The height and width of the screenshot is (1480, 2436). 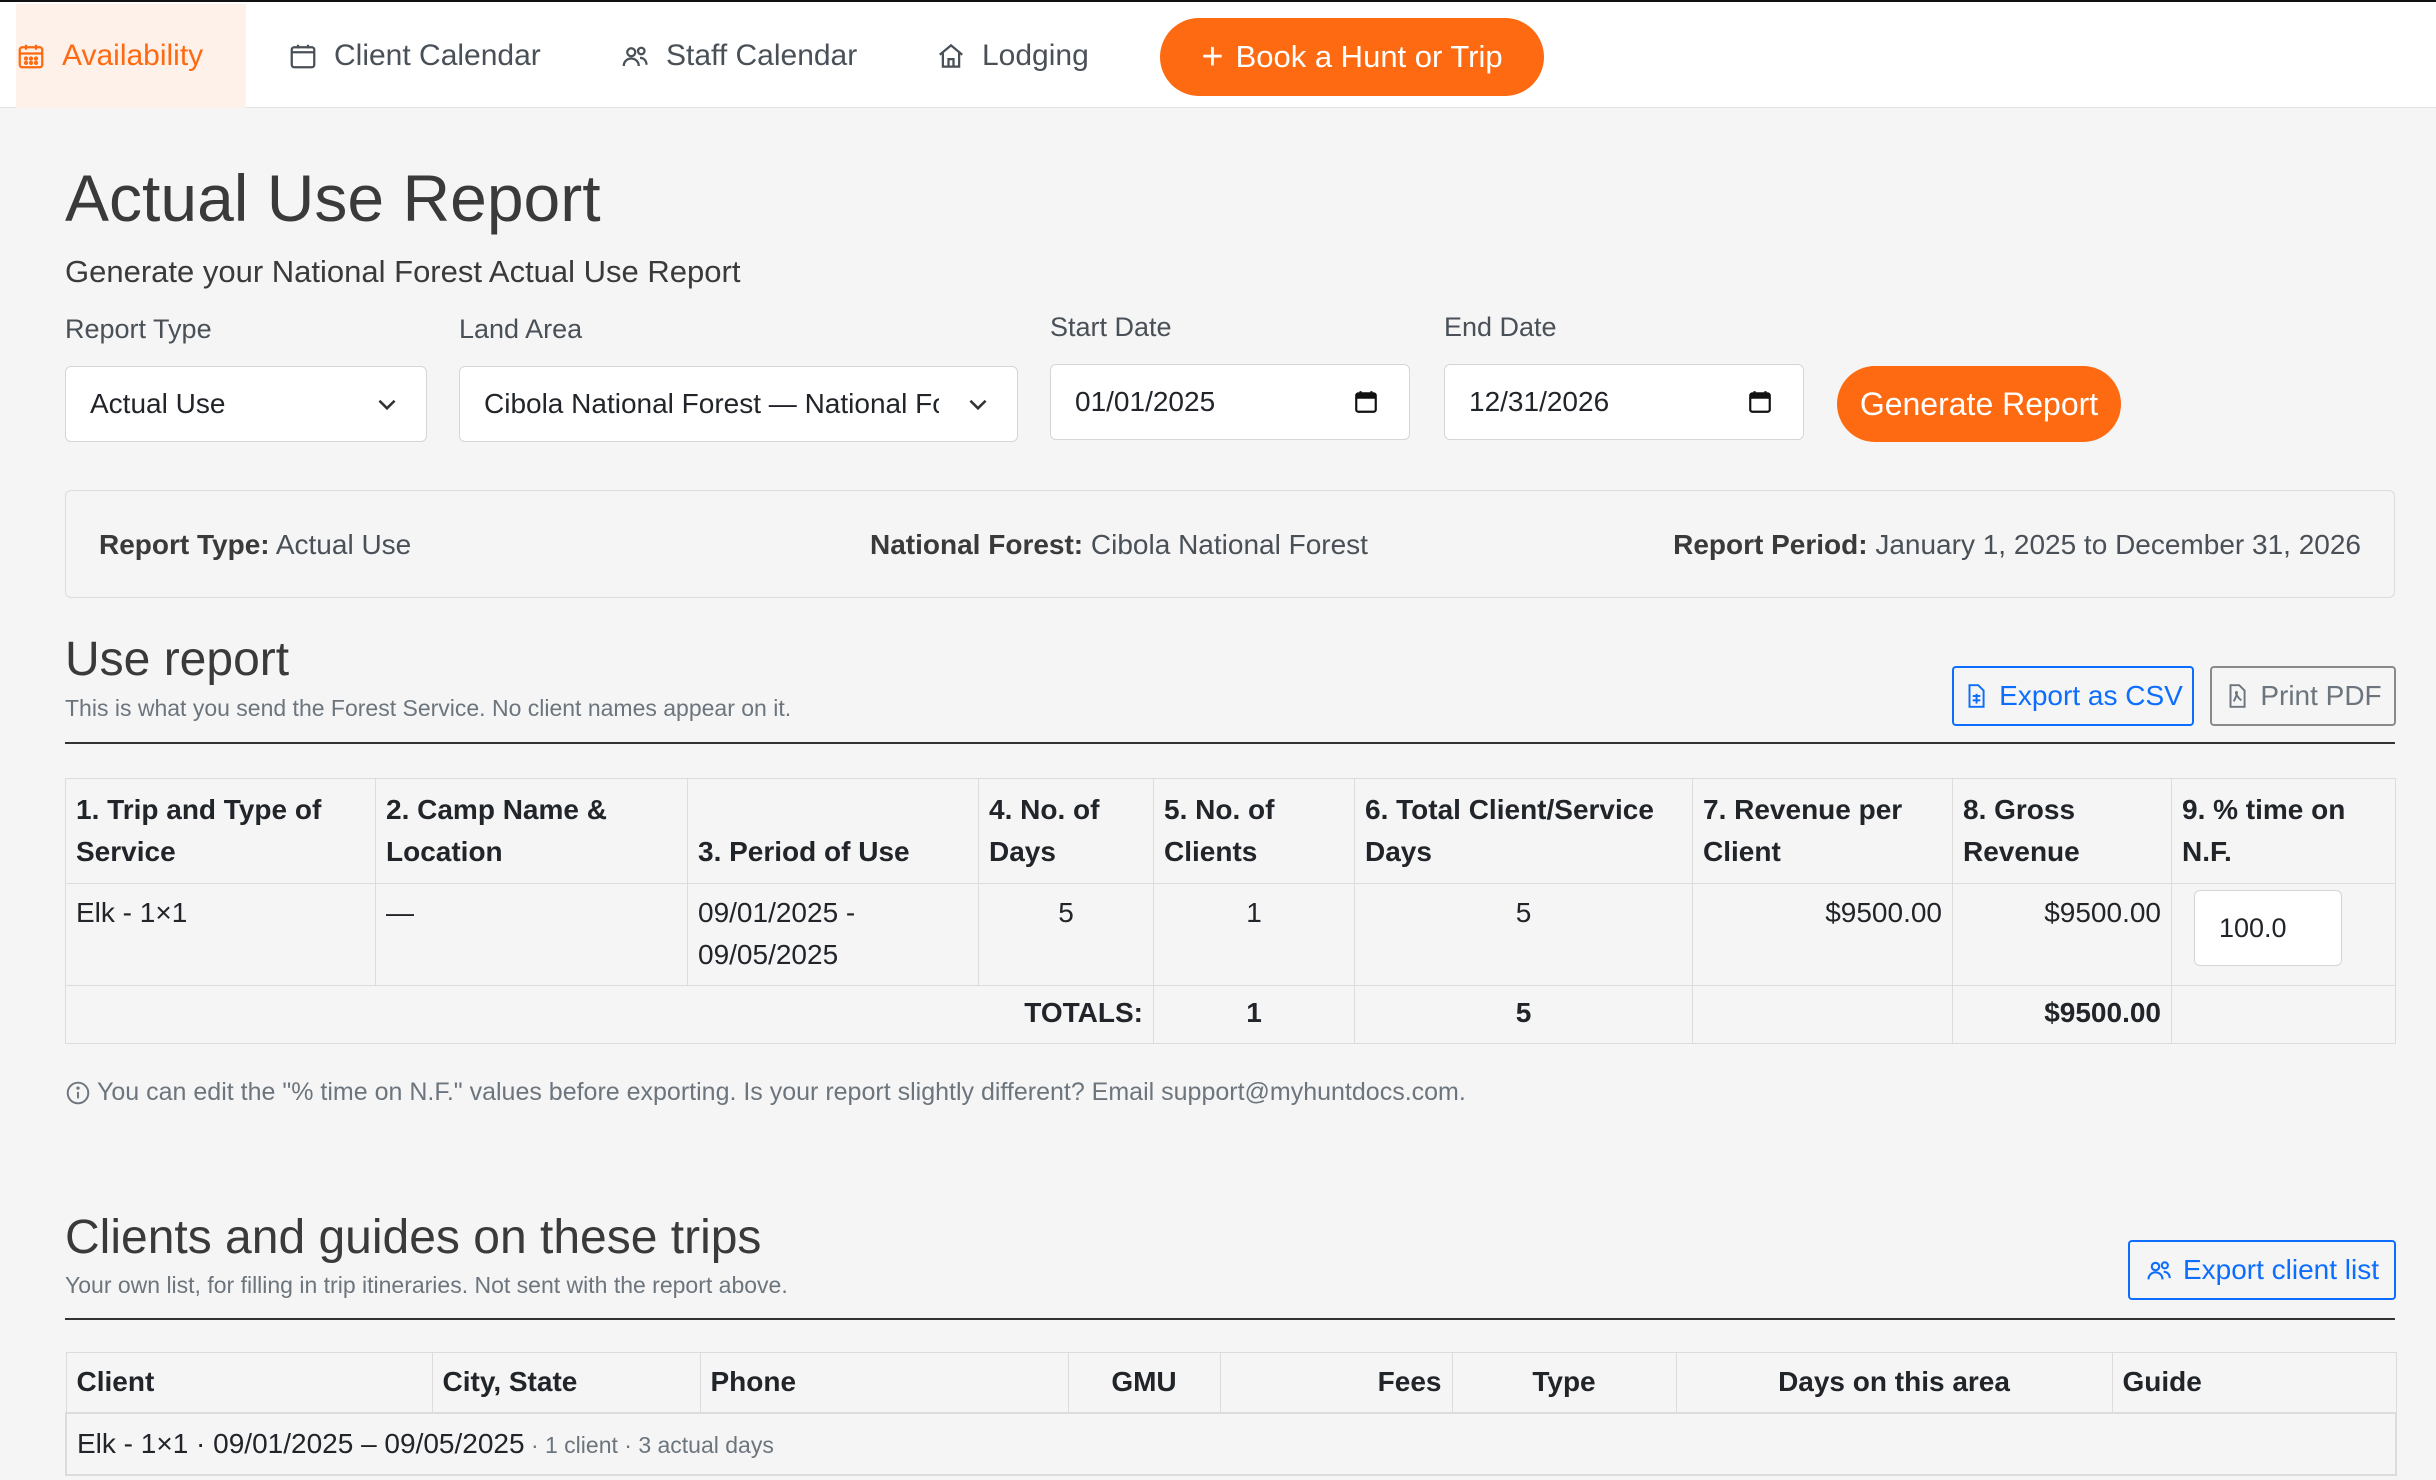 I want to click on totals-clients: 1, so click(x=1254, y=1014).